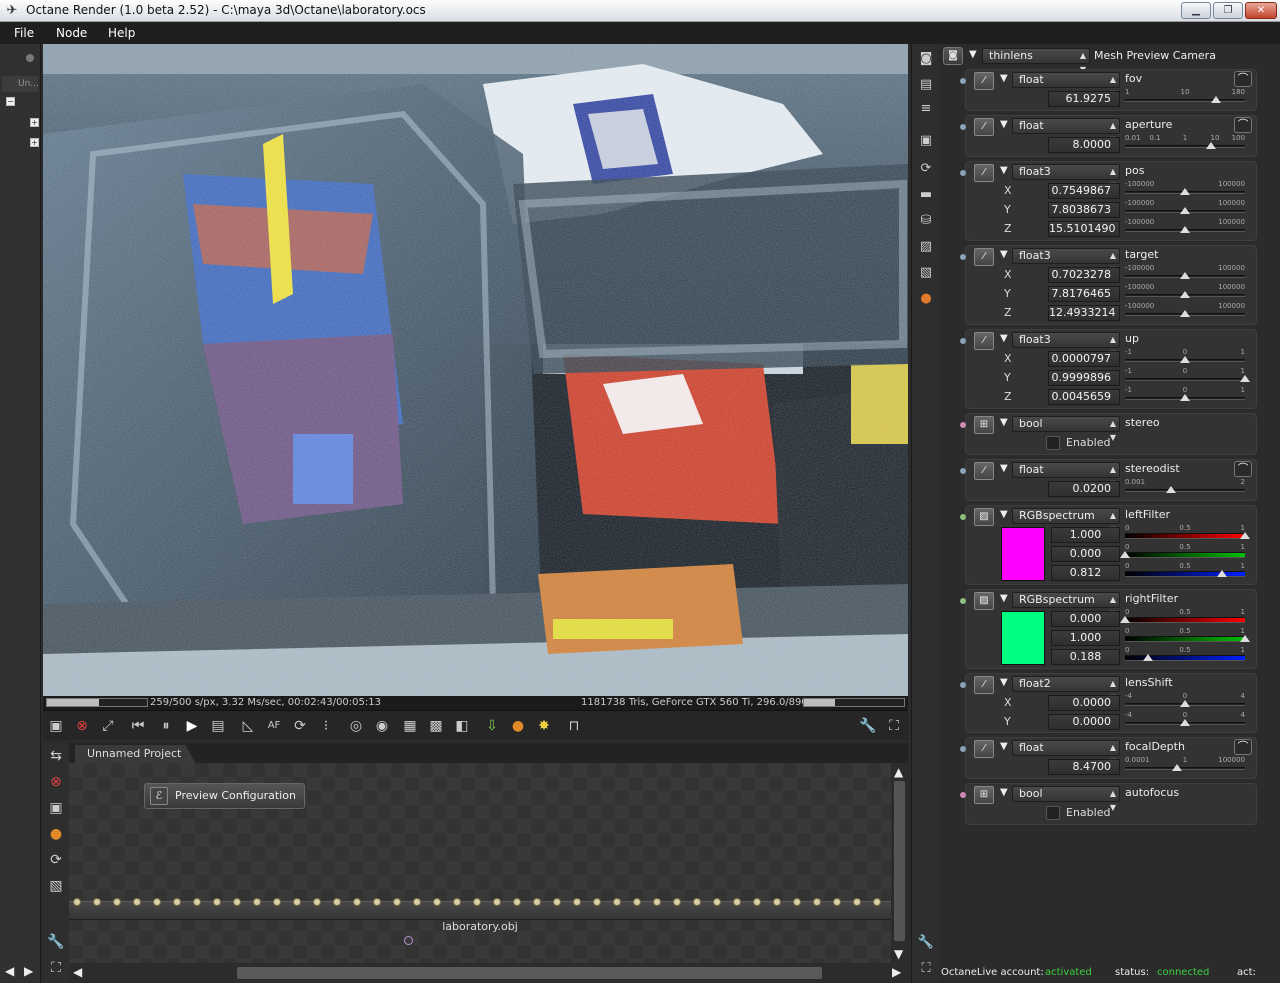 The image size is (1280, 983). What do you see at coordinates (1084, 229) in the screenshot?
I see `param-value-field: 15.5101490` at bounding box center [1084, 229].